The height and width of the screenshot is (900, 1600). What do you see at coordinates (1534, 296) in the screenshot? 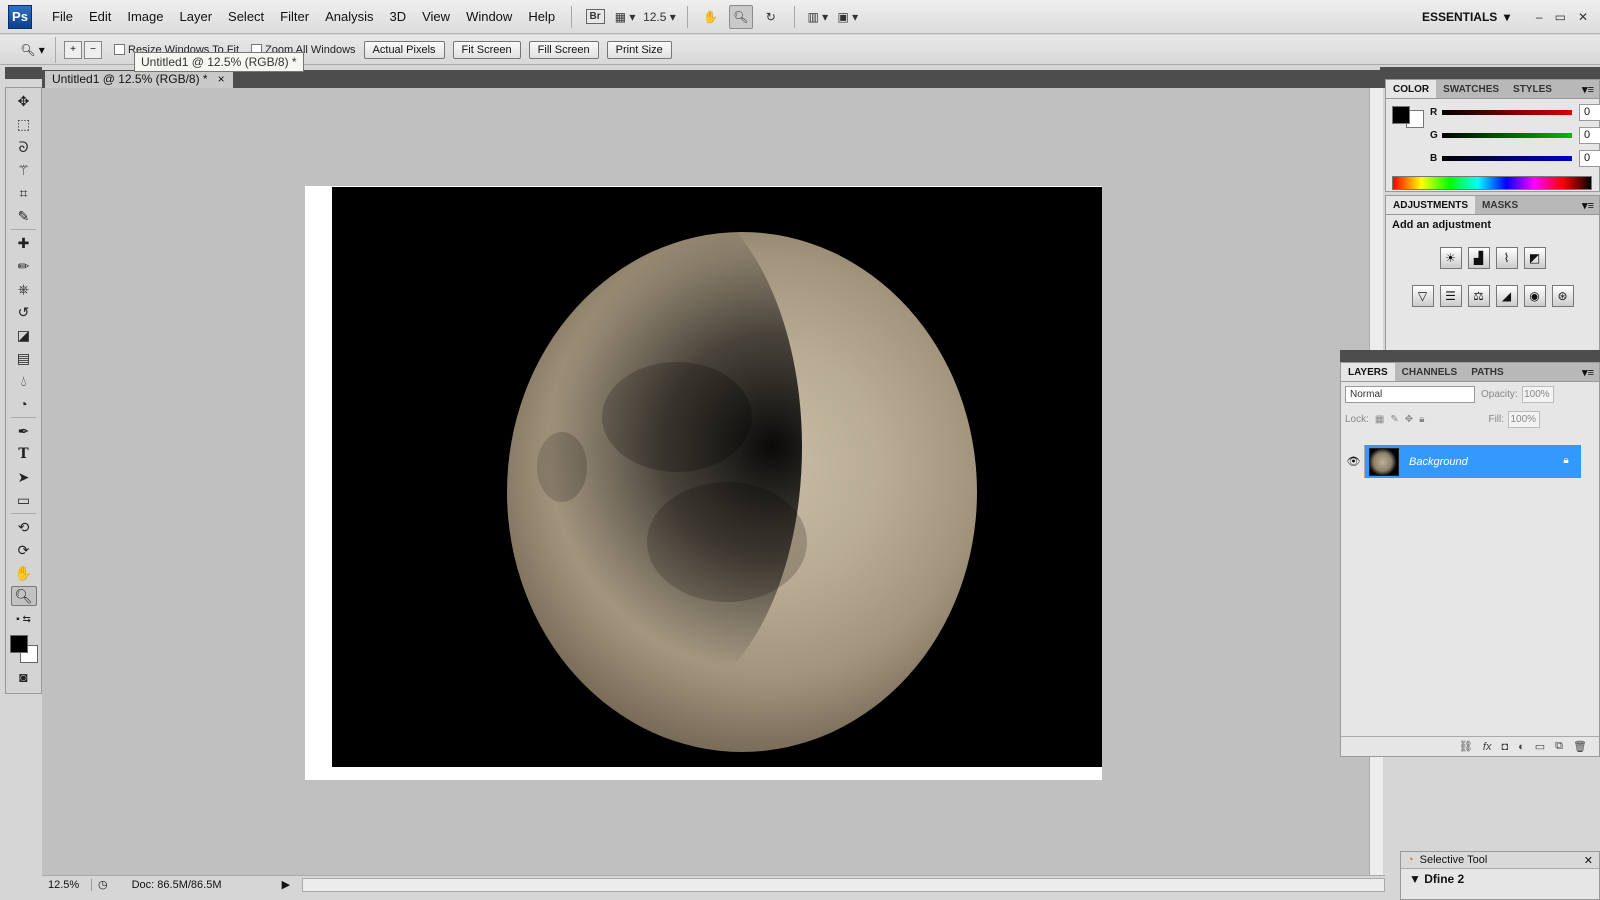
I see `photo-filter-icon: ◉` at bounding box center [1534, 296].